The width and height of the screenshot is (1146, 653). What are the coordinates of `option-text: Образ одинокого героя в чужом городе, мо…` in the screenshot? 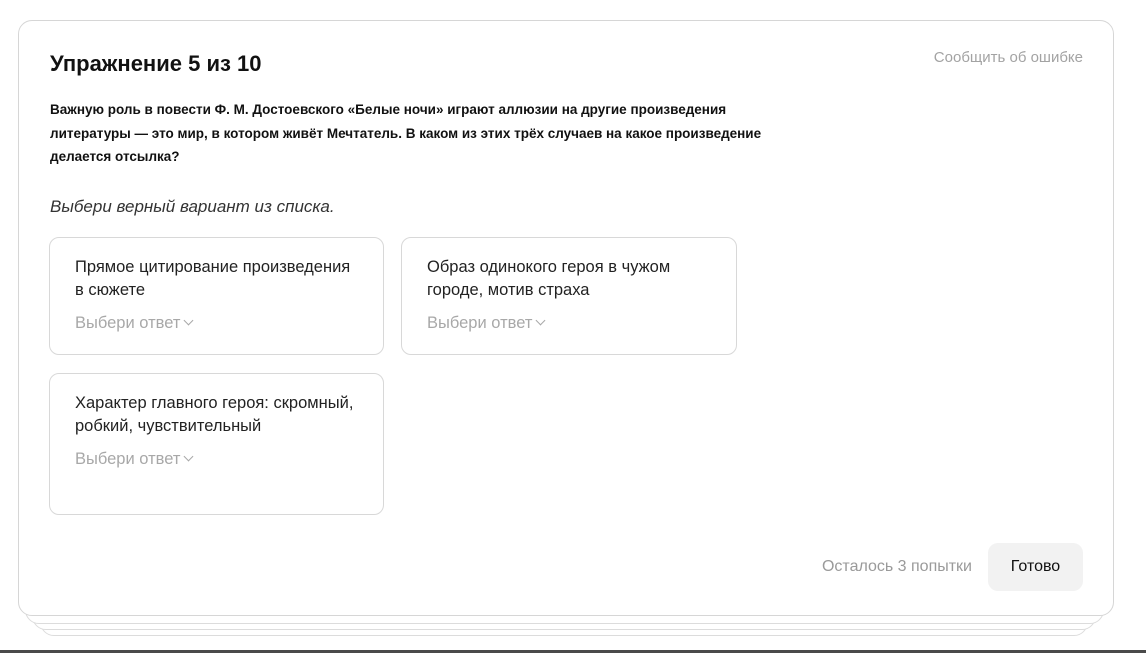 It's located at (549, 278).